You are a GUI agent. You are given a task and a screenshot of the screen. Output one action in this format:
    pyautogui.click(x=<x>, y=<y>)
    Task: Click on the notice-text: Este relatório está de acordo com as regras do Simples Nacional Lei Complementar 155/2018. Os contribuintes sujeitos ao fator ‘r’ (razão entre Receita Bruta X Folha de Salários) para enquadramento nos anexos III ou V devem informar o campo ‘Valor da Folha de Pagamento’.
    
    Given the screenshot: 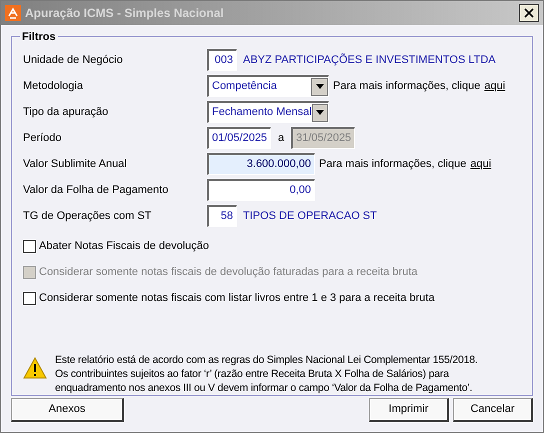 What is the action you would take?
    pyautogui.click(x=266, y=374)
    